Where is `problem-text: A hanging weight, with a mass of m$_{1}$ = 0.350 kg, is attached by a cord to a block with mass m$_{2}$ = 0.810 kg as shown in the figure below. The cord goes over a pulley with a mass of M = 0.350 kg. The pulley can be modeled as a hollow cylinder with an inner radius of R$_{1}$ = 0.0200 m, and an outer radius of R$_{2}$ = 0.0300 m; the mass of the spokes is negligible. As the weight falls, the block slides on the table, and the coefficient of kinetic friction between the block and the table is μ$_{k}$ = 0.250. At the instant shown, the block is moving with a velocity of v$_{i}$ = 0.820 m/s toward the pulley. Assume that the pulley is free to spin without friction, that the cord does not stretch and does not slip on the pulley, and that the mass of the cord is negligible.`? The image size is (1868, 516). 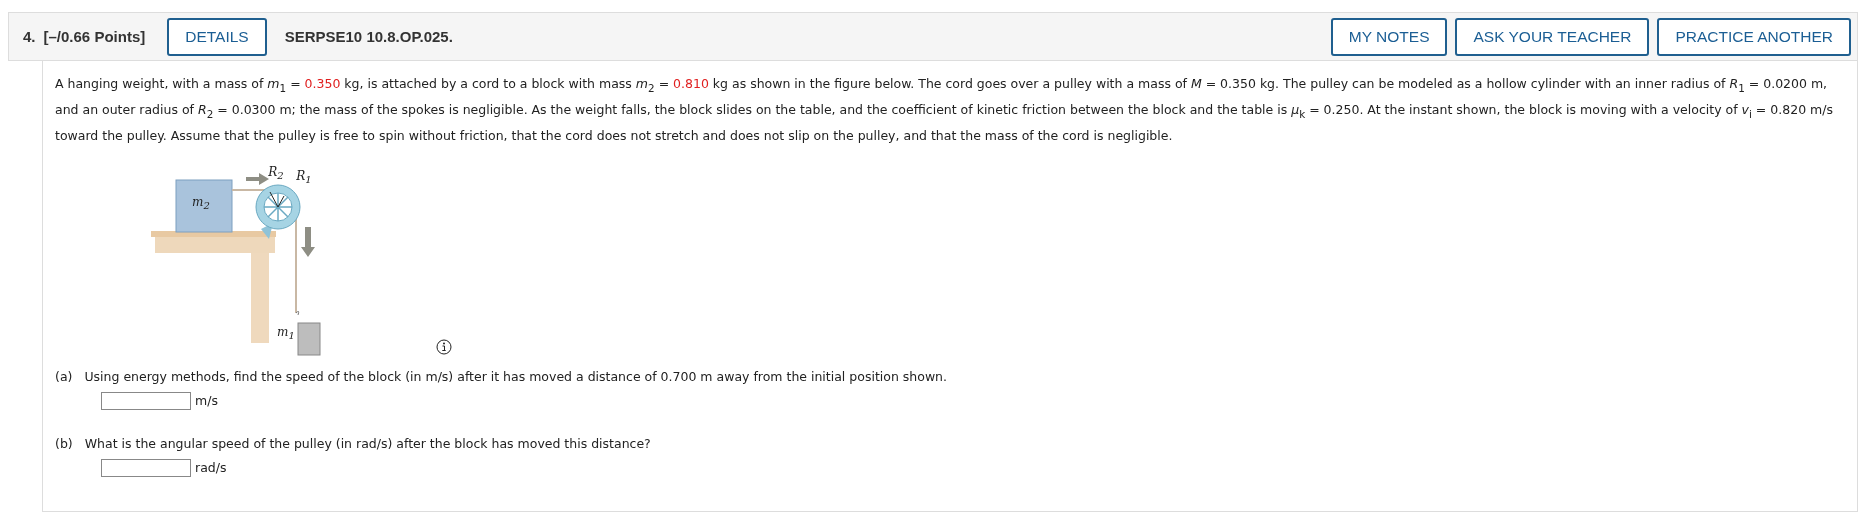
problem-text: A hanging weight, with a mass of m$_{1}$ = 0.350 kg, is attached by a cord to a block with mass m$_{2}$ = 0.810 kg as shown in the figure below. The cord goes over a pulley with a mass of M = 0.350 kg. The pulley can be modeled as a hollow cylinder with an inner radius of R$_{1}$ = 0.0200 m, and an outer radius of R$_{2}$ = 0.0300 m; the mass of the spokes is negligible. As the weight falls, the block slides on the table, and the coefficient of kinetic friction between the block and the table is μ$_{k}$ = 0.250. At the instant shown, the block is moving with a velocity of v$_{i}$ = 0.820 m/s toward the pulley. Assume that the pulley is free to spin without friction, that the cord does not stretch and does not slip on the pulley, and that the mass of the cord is negligible. is located at coordinates (944, 110).